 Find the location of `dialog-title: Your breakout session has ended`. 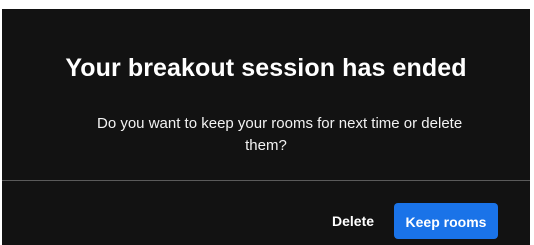

dialog-title: Your breakout session has ended is located at coordinates (266, 68).